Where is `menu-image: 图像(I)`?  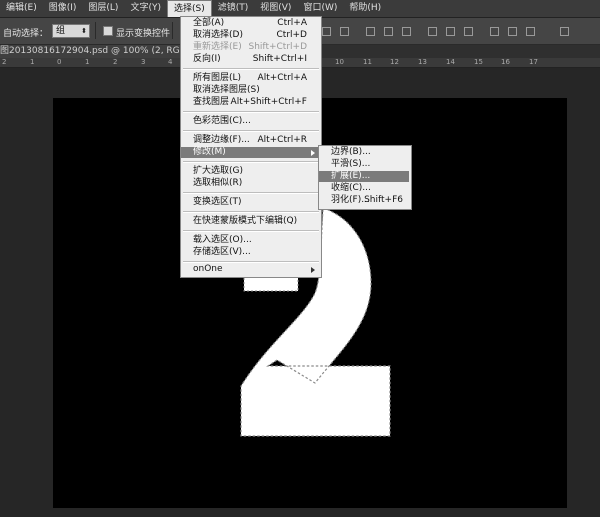 menu-image: 图像(I) is located at coordinates (63, 8).